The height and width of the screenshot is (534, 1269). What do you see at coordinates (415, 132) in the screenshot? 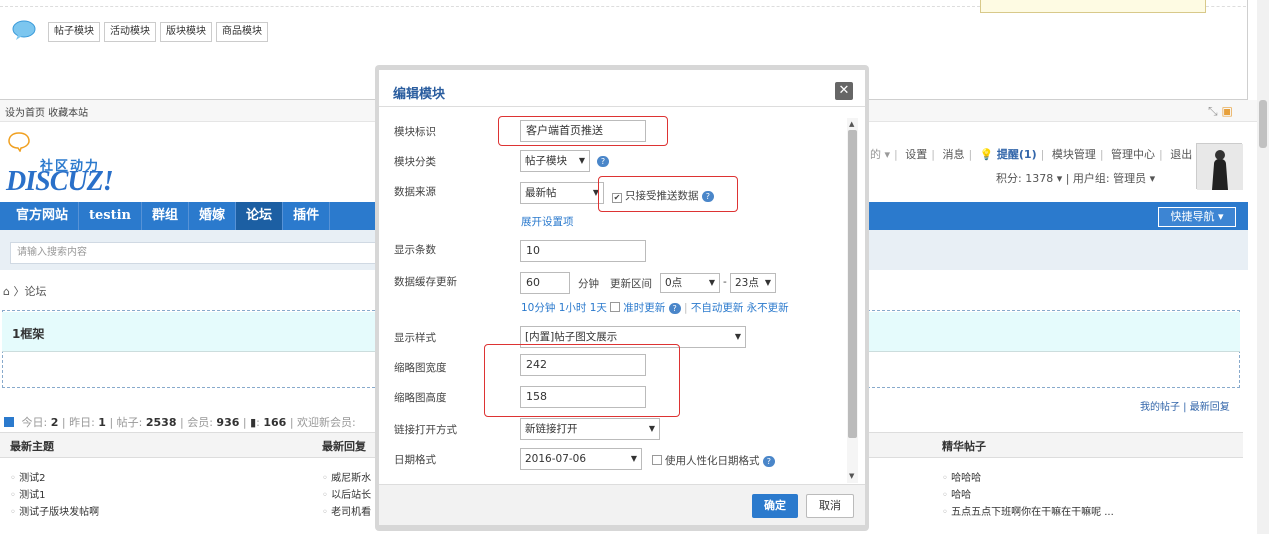
I see `module-id-label: 模块标识` at bounding box center [415, 132].